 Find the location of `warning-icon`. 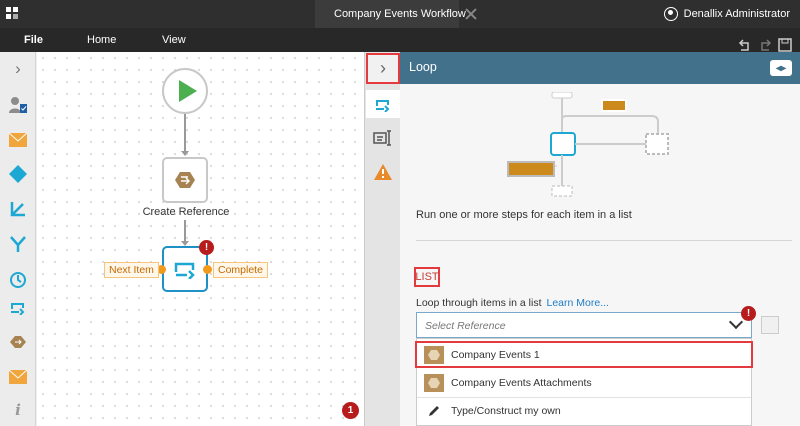

warning-icon is located at coordinates (383, 172).